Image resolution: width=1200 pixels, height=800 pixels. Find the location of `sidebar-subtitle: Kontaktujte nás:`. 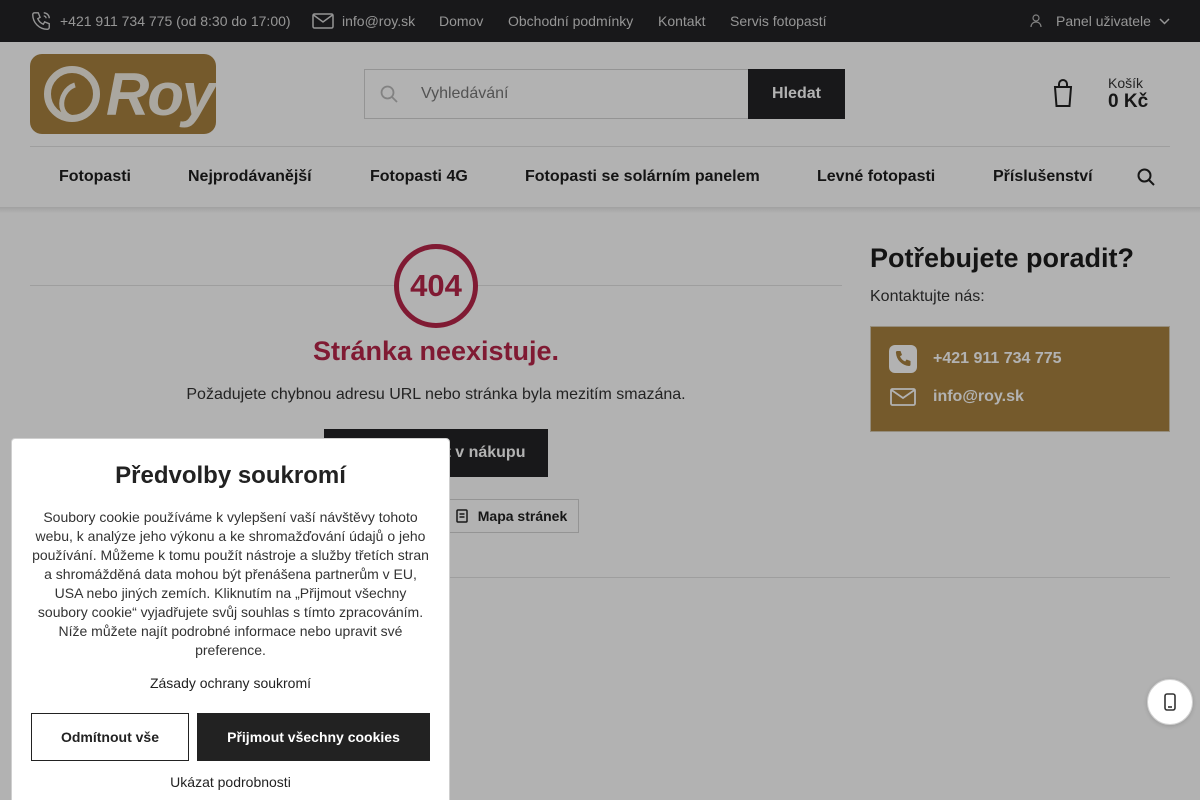

sidebar-subtitle: Kontaktujte nás: is located at coordinates (927, 296).